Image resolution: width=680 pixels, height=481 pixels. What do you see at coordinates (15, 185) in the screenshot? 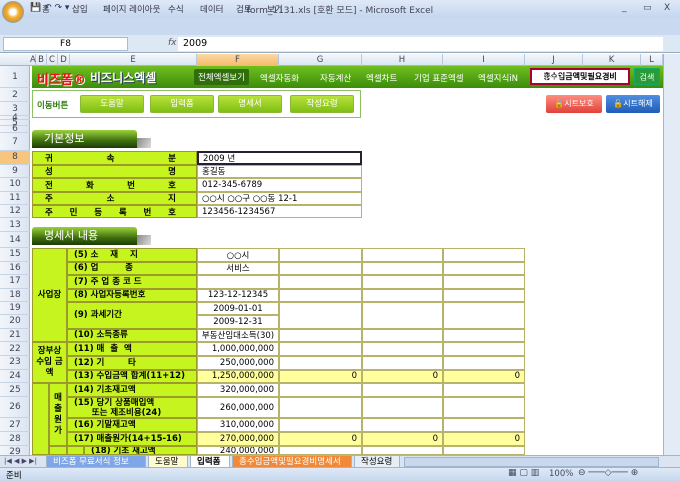
I see `row-header: 10` at bounding box center [15, 185].